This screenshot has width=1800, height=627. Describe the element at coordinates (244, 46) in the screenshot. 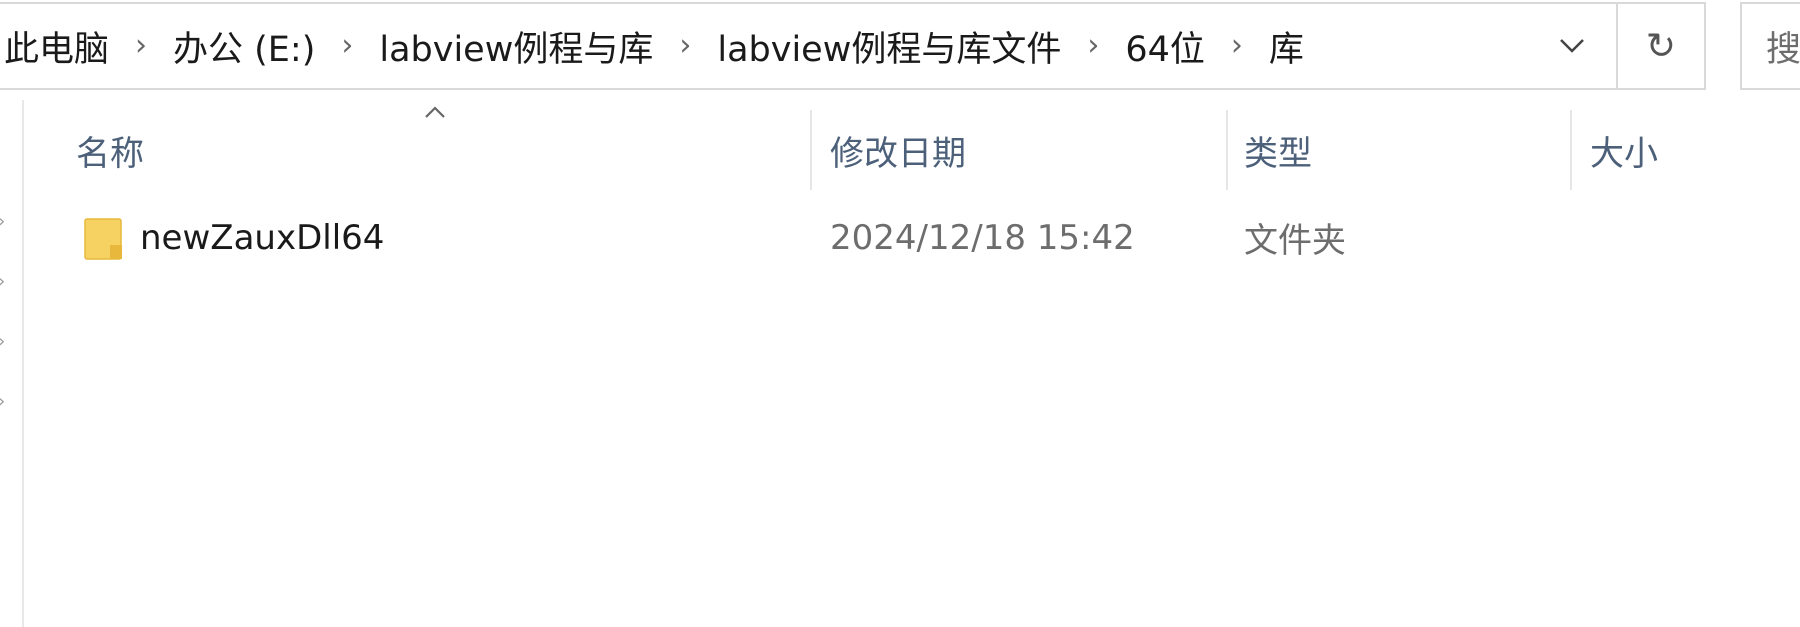

I see `breadcrumb-drive-e: 办公 (E:)` at that location.